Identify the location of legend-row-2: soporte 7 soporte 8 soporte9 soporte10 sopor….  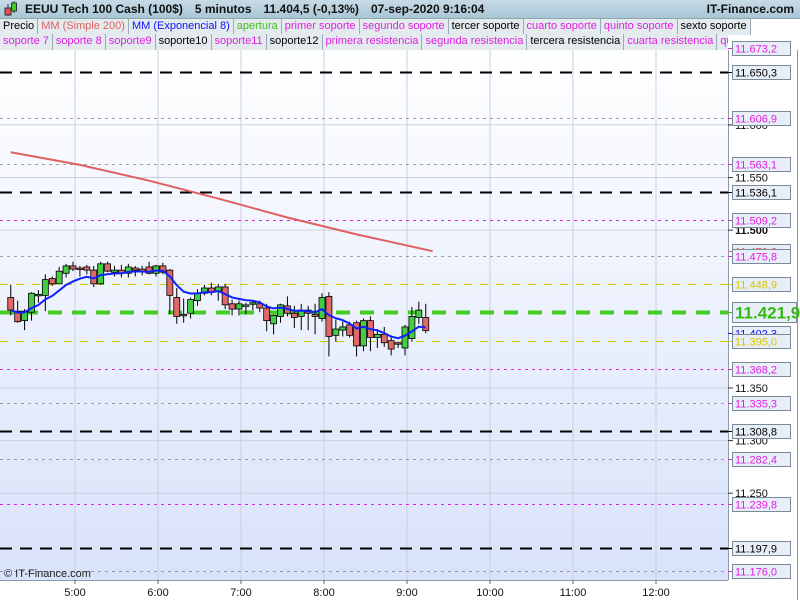
(364, 42).